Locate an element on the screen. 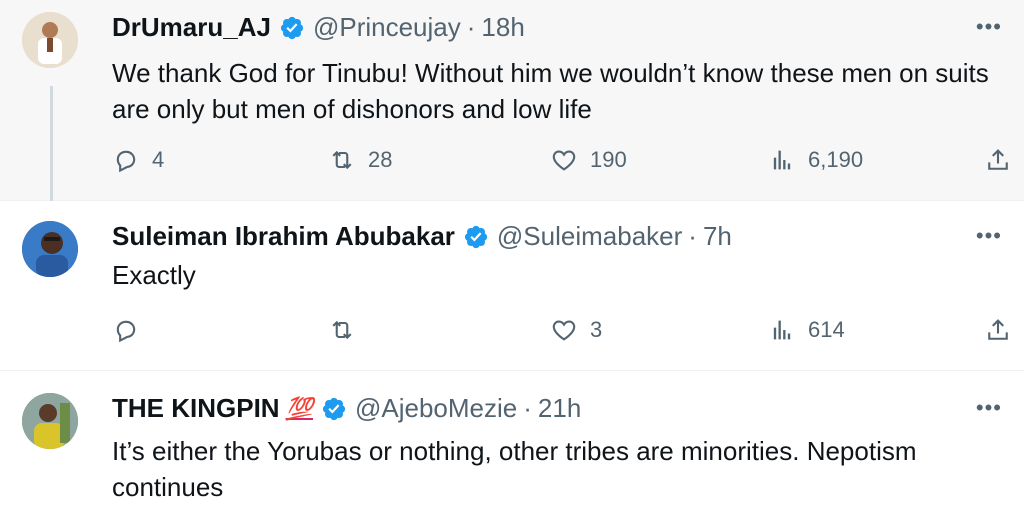 The image size is (1024, 530). tweet-actions: 4 28 190 6,190 is located at coordinates (568, 161).